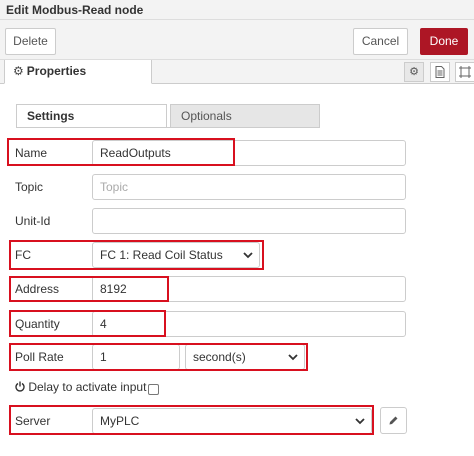 The image size is (474, 456). What do you see at coordinates (87, 387) in the screenshot?
I see `delay-label: Delay to activate input` at bounding box center [87, 387].